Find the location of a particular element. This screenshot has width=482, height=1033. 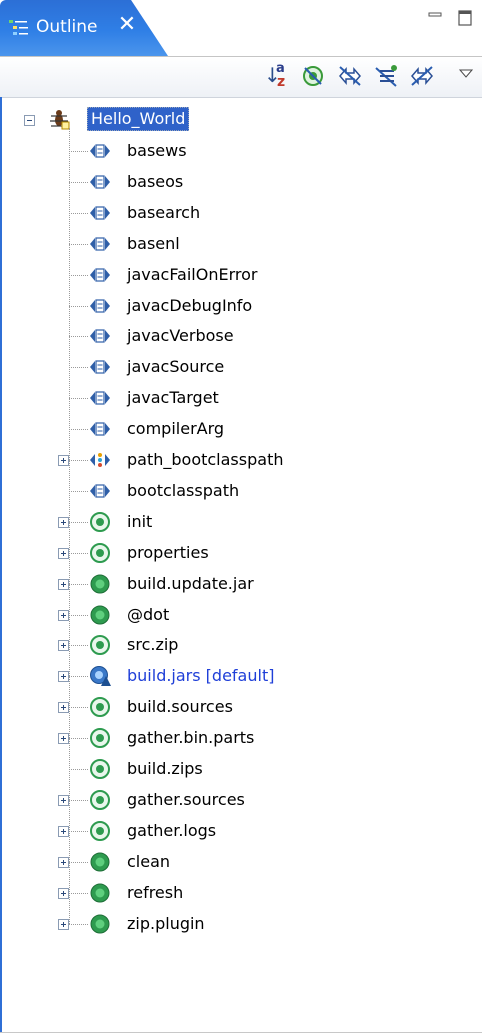

outline-tab: Outline ✕ is located at coordinates (84, 28).